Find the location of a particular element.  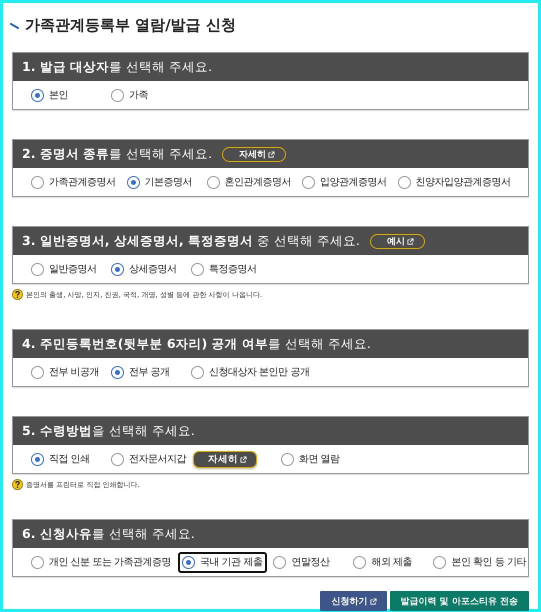

radio-option: 일반증명서 is located at coordinates (66, 269).